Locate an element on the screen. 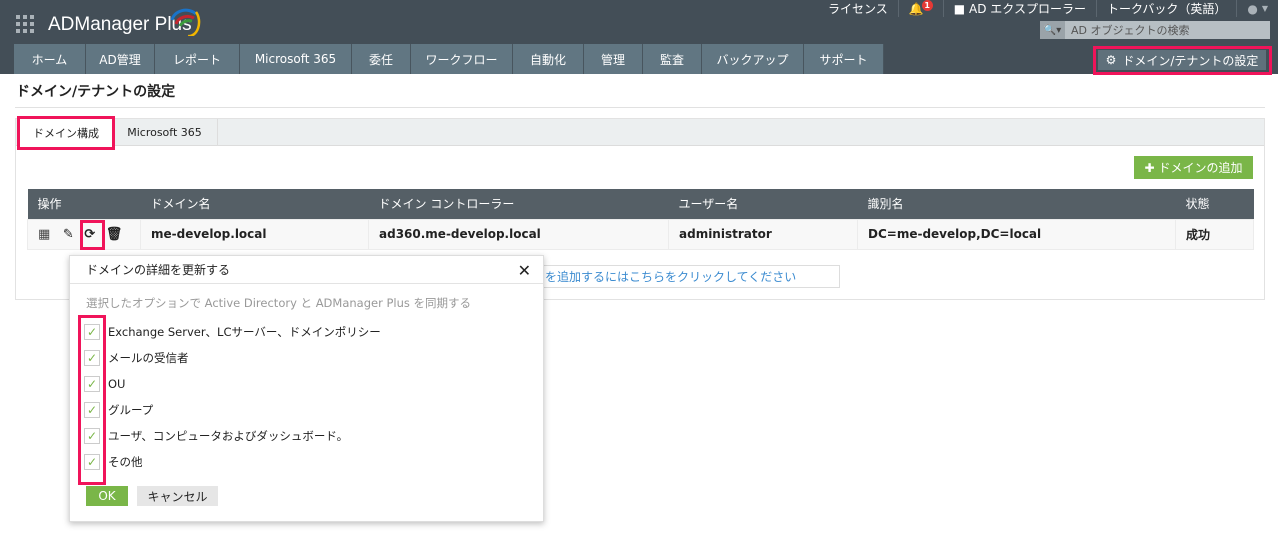  search-input: AD オブジェクトの検索 is located at coordinates (1130, 30).